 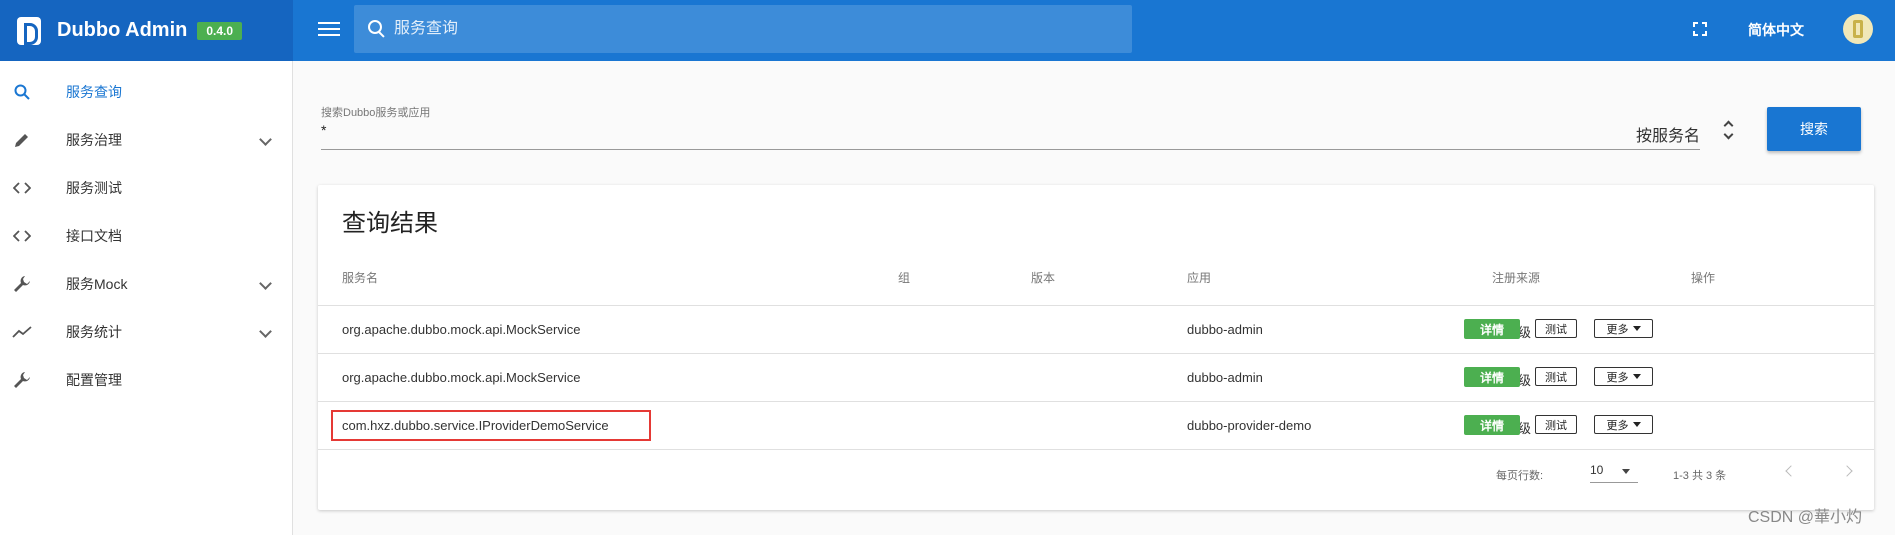 What do you see at coordinates (146, 92) in the screenshot?
I see `sidebar-item-service-query: 服务查询` at bounding box center [146, 92].